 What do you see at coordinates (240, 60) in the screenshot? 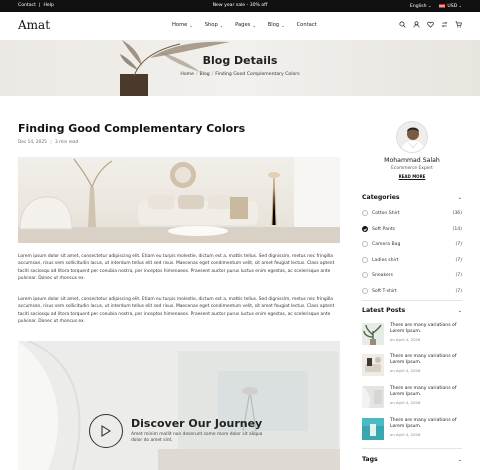
I see `page-title: Blog Details` at bounding box center [240, 60].